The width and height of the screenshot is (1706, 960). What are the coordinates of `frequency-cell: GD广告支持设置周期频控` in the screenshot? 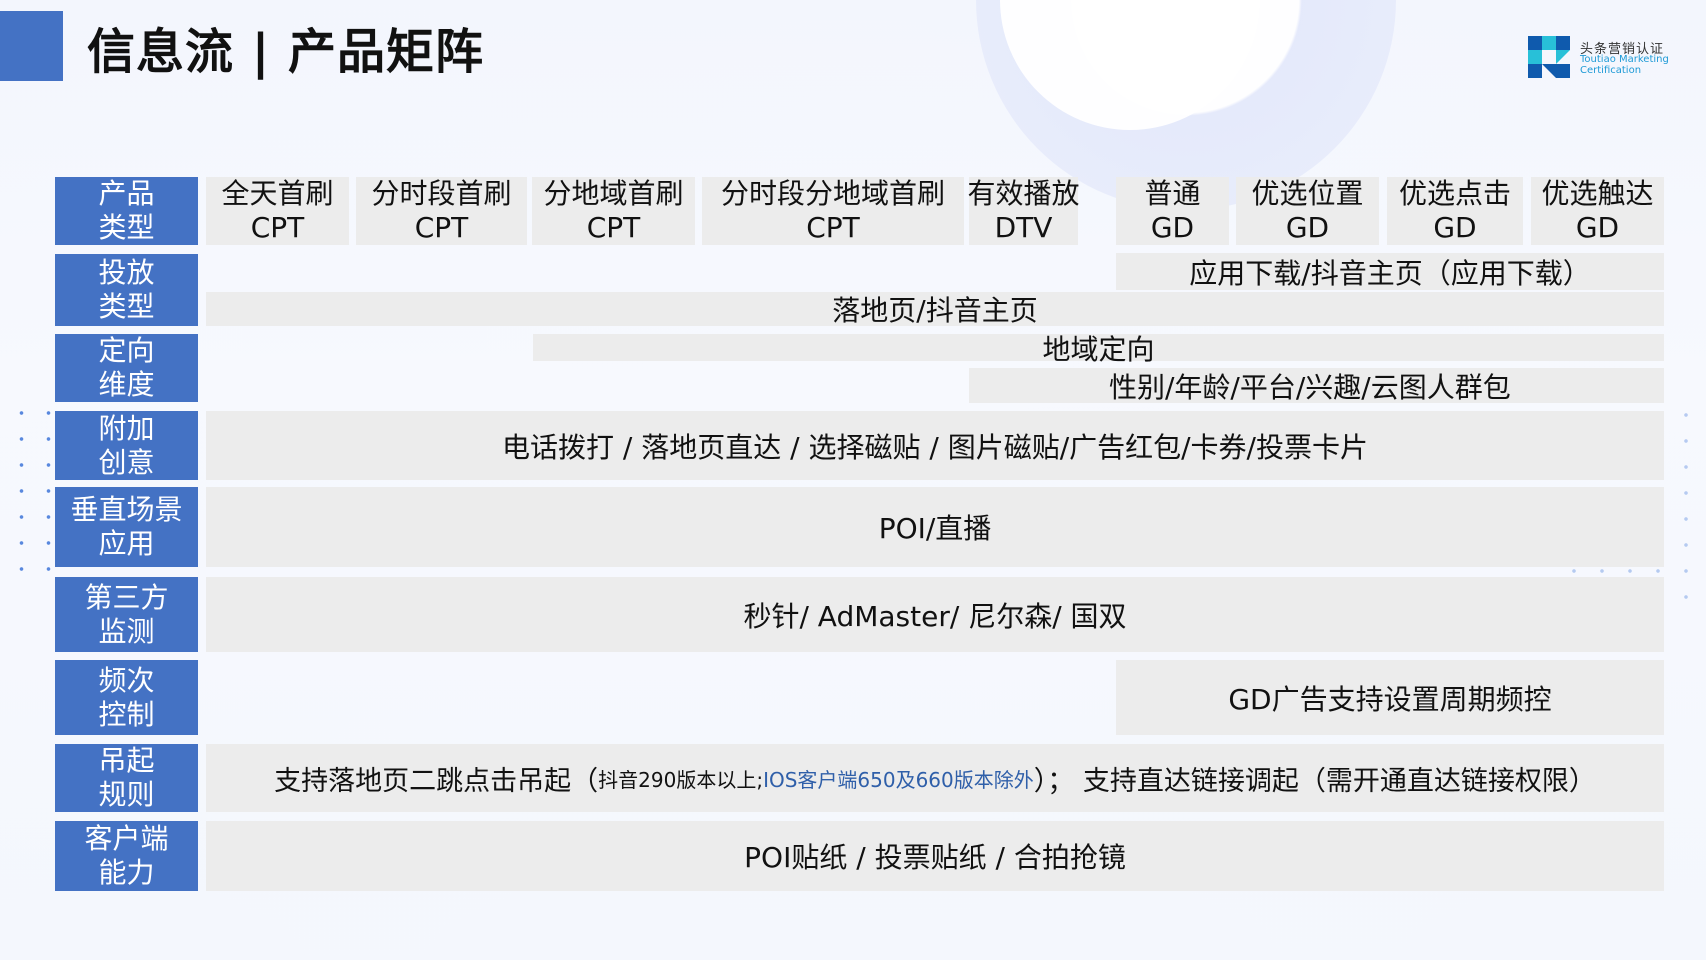 It's located at (1390, 697).